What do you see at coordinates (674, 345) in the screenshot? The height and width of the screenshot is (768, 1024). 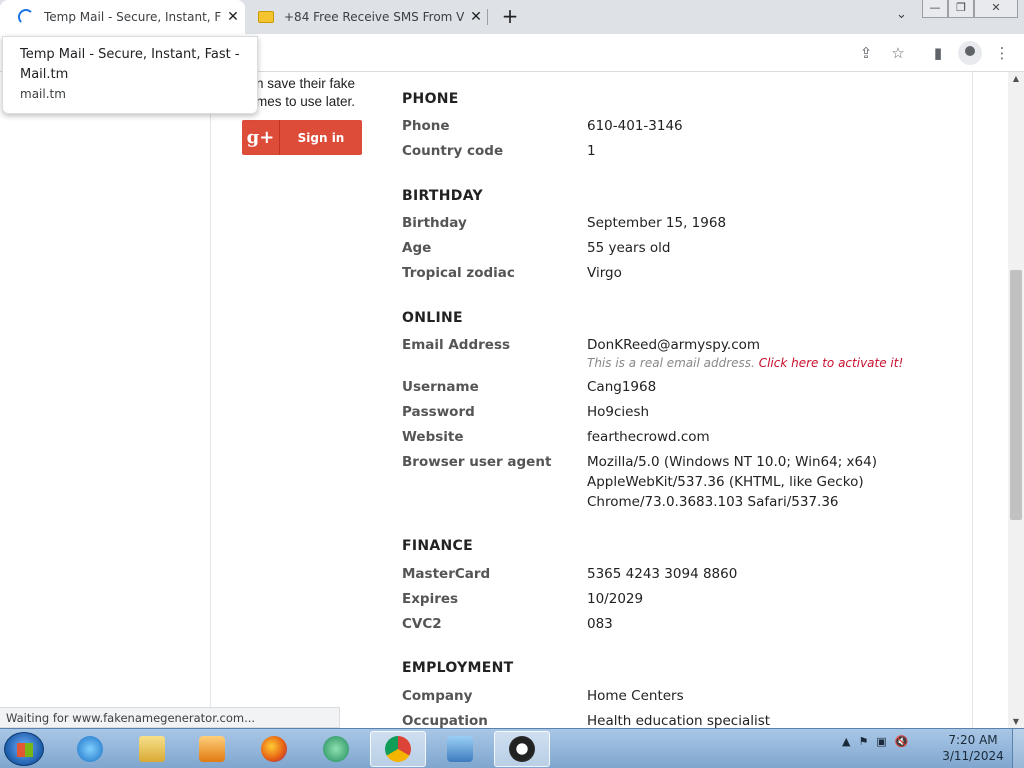 I see `email-value: DonKReed@armyspy.com` at bounding box center [674, 345].